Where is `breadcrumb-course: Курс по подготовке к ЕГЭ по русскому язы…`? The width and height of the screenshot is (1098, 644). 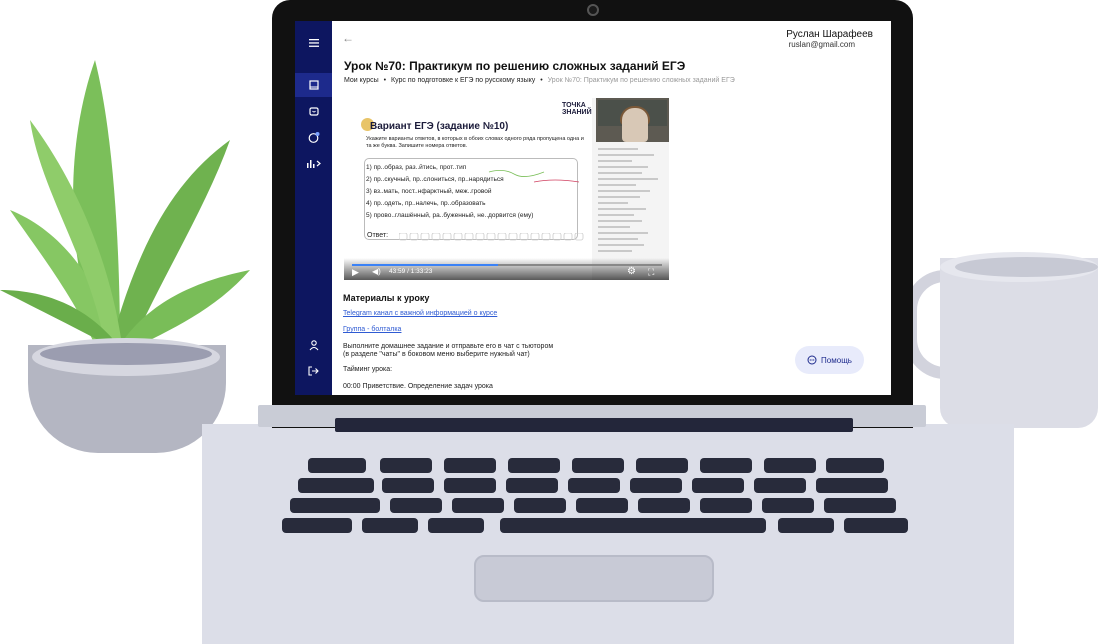 breadcrumb-course: Курс по подготовке к ЕГЭ по русскому язы… is located at coordinates (463, 80).